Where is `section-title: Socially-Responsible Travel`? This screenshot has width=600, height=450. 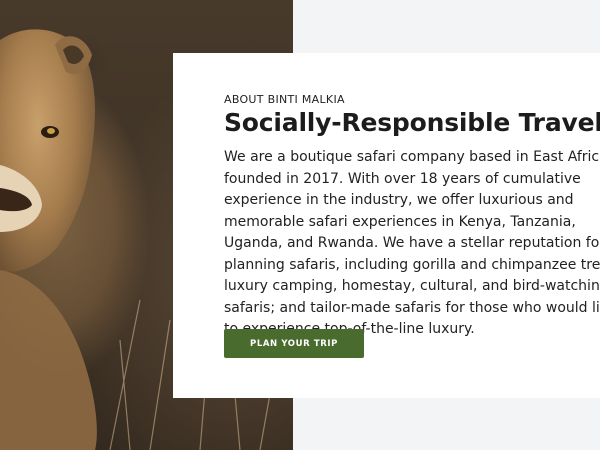 section-title: Socially-Responsible Travel is located at coordinates (412, 122).